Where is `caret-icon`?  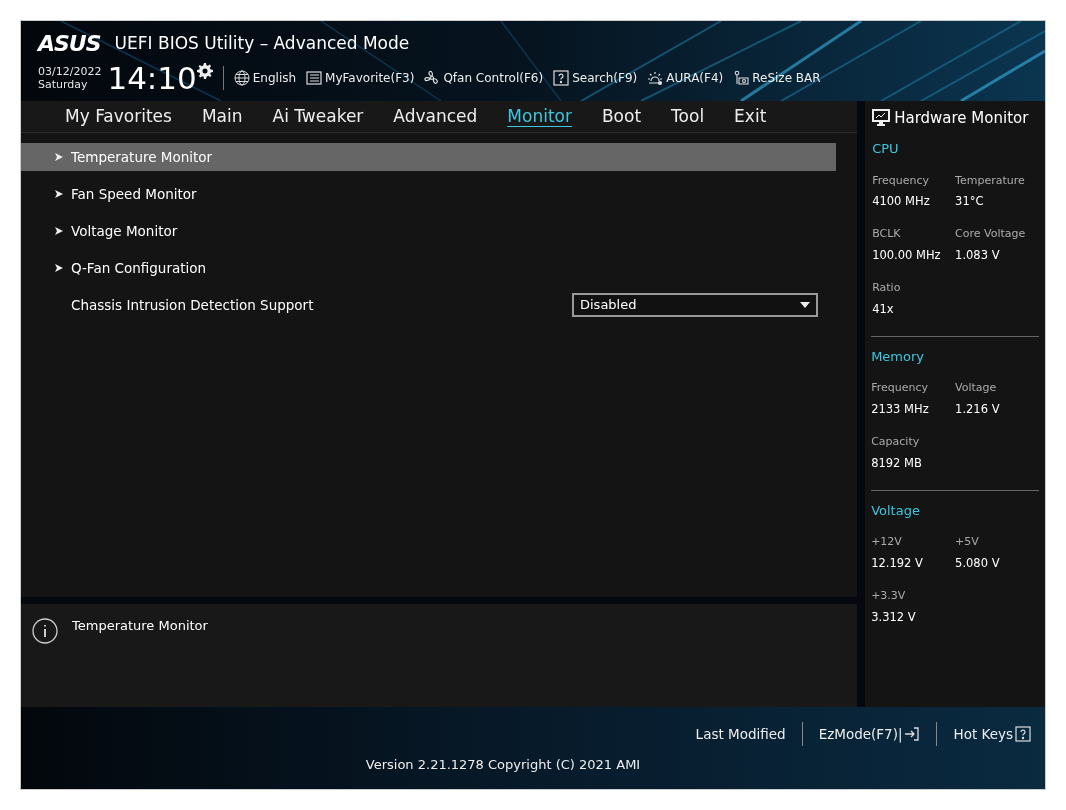
caret-icon is located at coordinates (805, 305).